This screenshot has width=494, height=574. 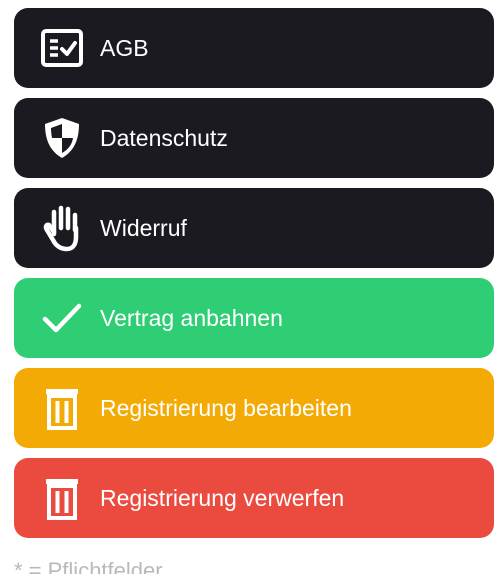 What do you see at coordinates (222, 497) in the screenshot?
I see `registrierung-verwerfen-label: Registrierung verwerfen` at bounding box center [222, 497].